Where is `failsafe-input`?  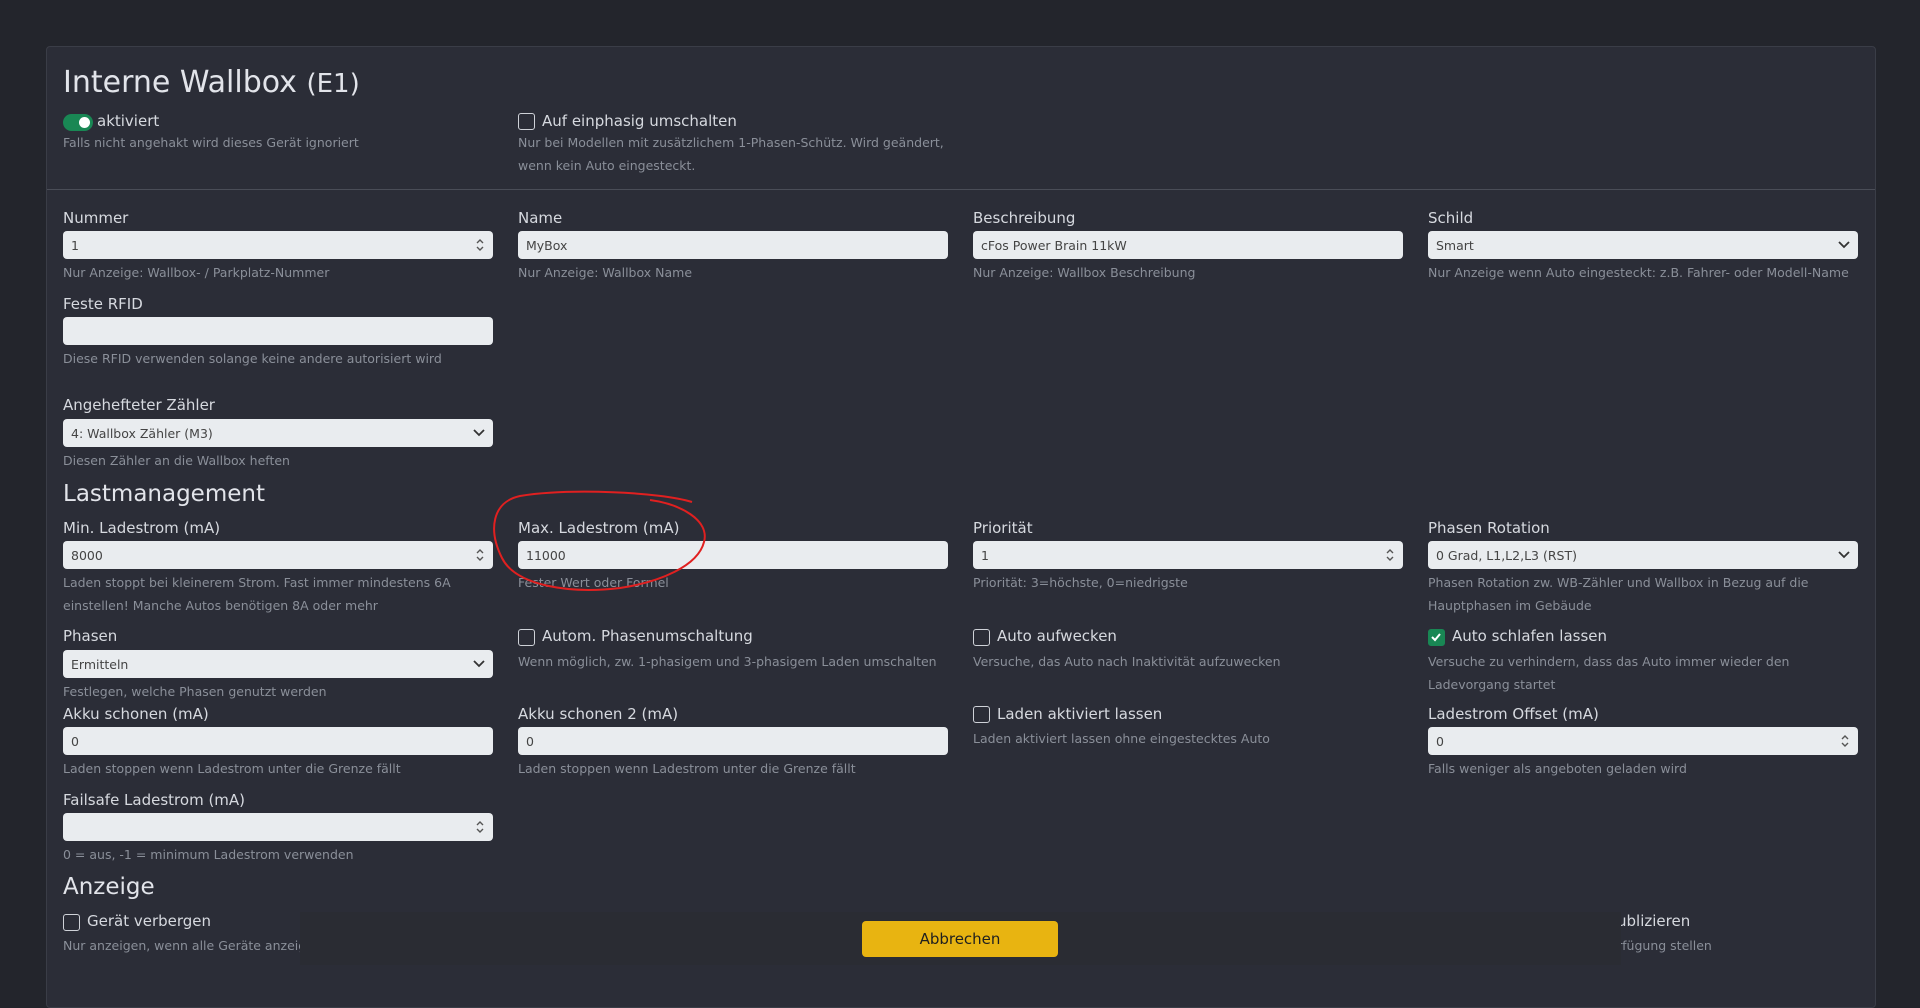 failsafe-input is located at coordinates (278, 827).